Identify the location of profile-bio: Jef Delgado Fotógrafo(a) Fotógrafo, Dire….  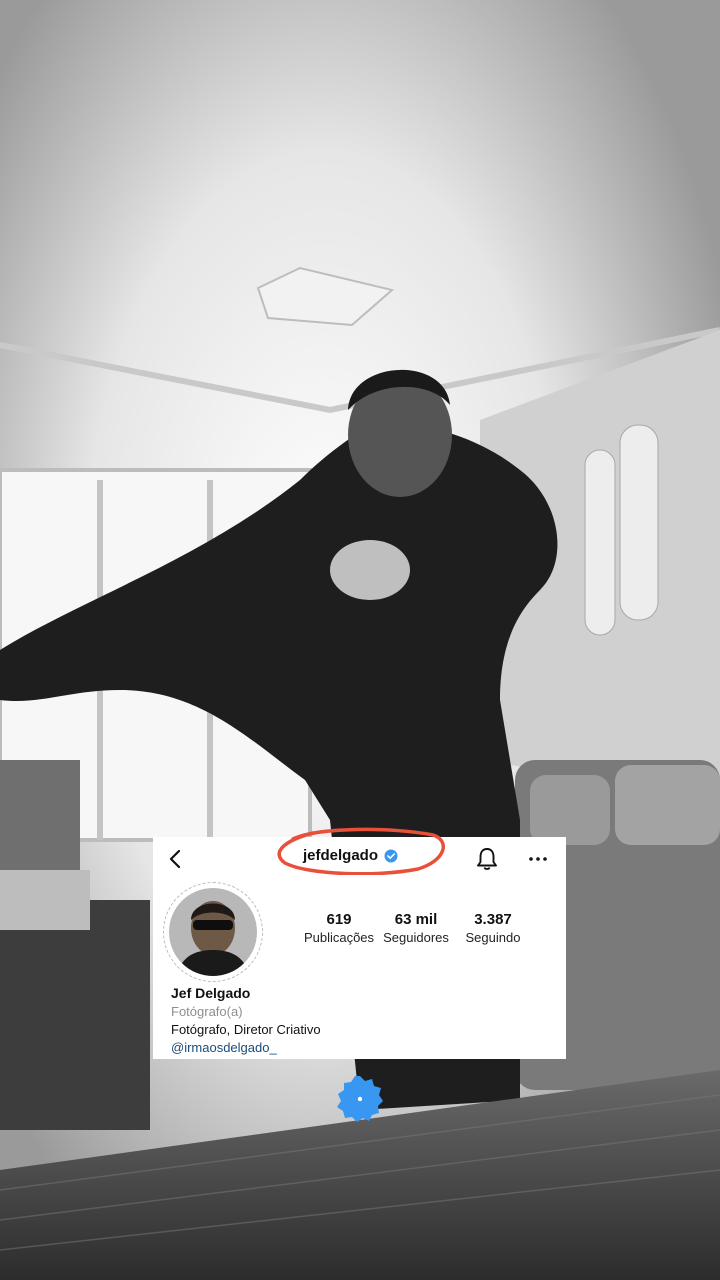
(361, 1020).